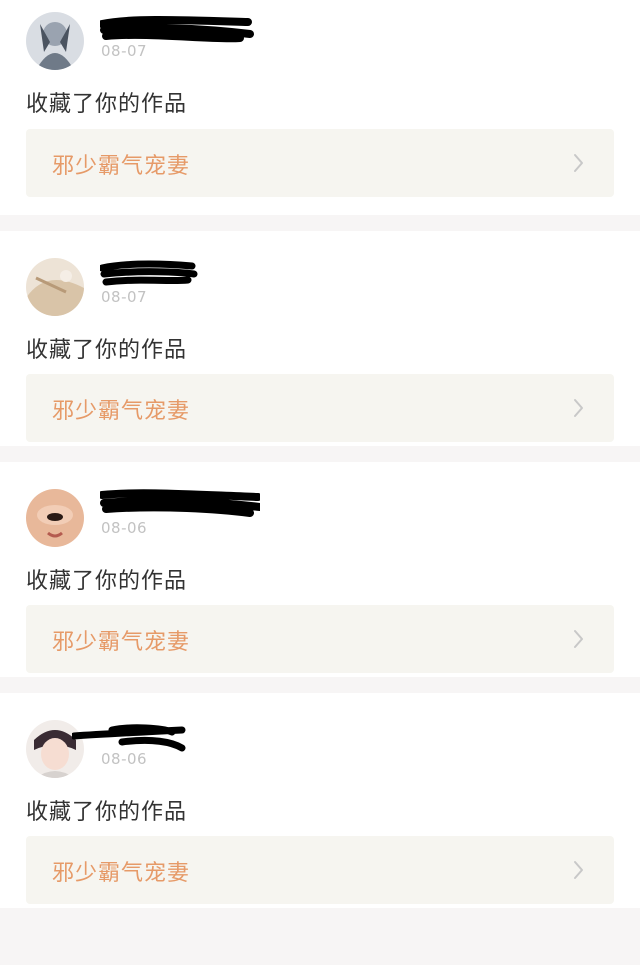  I want to click on avatar-anime-icon, so click(55, 41).